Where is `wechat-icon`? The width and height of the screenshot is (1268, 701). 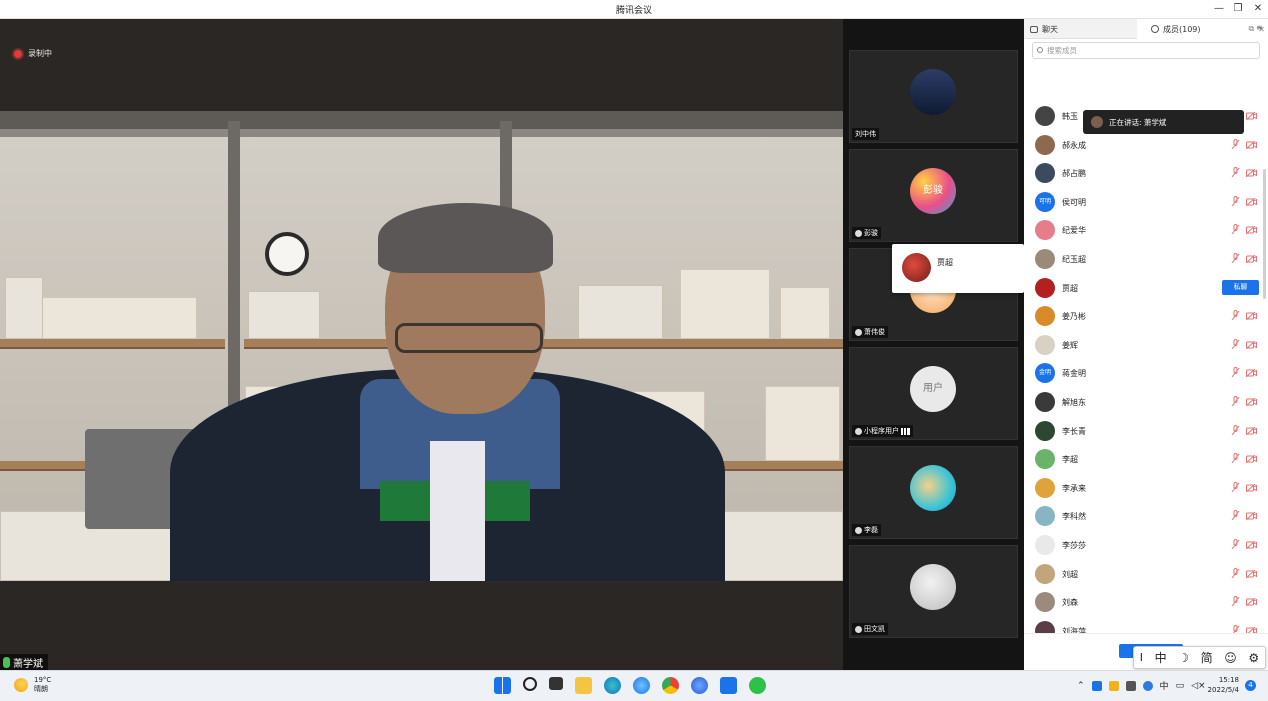
wechat-icon is located at coordinates (757, 685).